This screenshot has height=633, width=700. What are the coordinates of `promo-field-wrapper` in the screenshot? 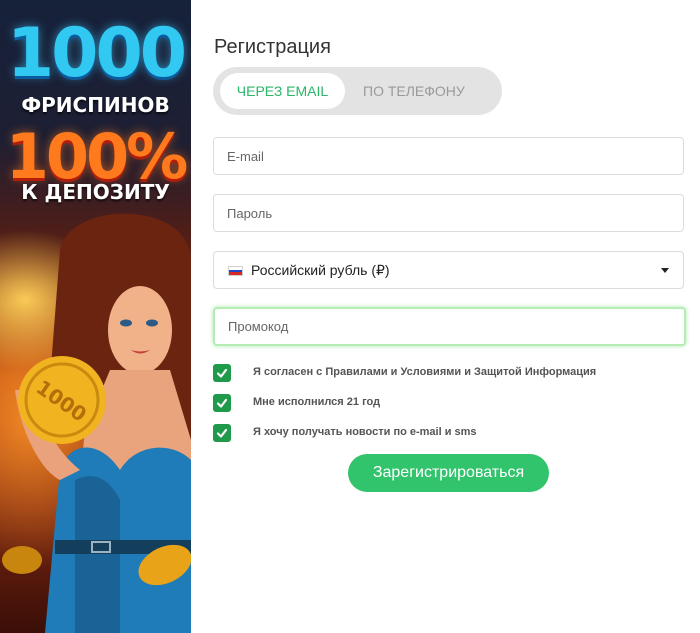 It's located at (449, 326).